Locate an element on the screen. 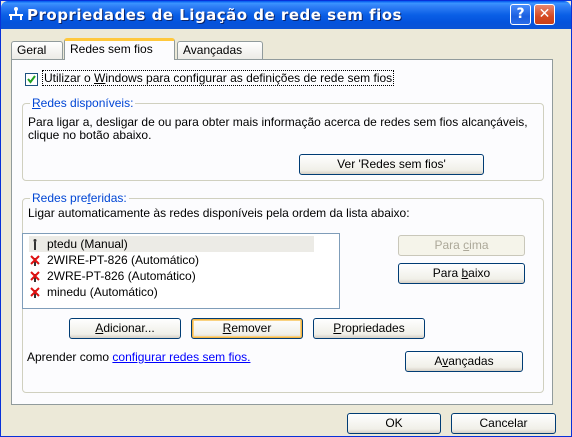  move-down-text-2: aixo is located at coordinates (479, 273).